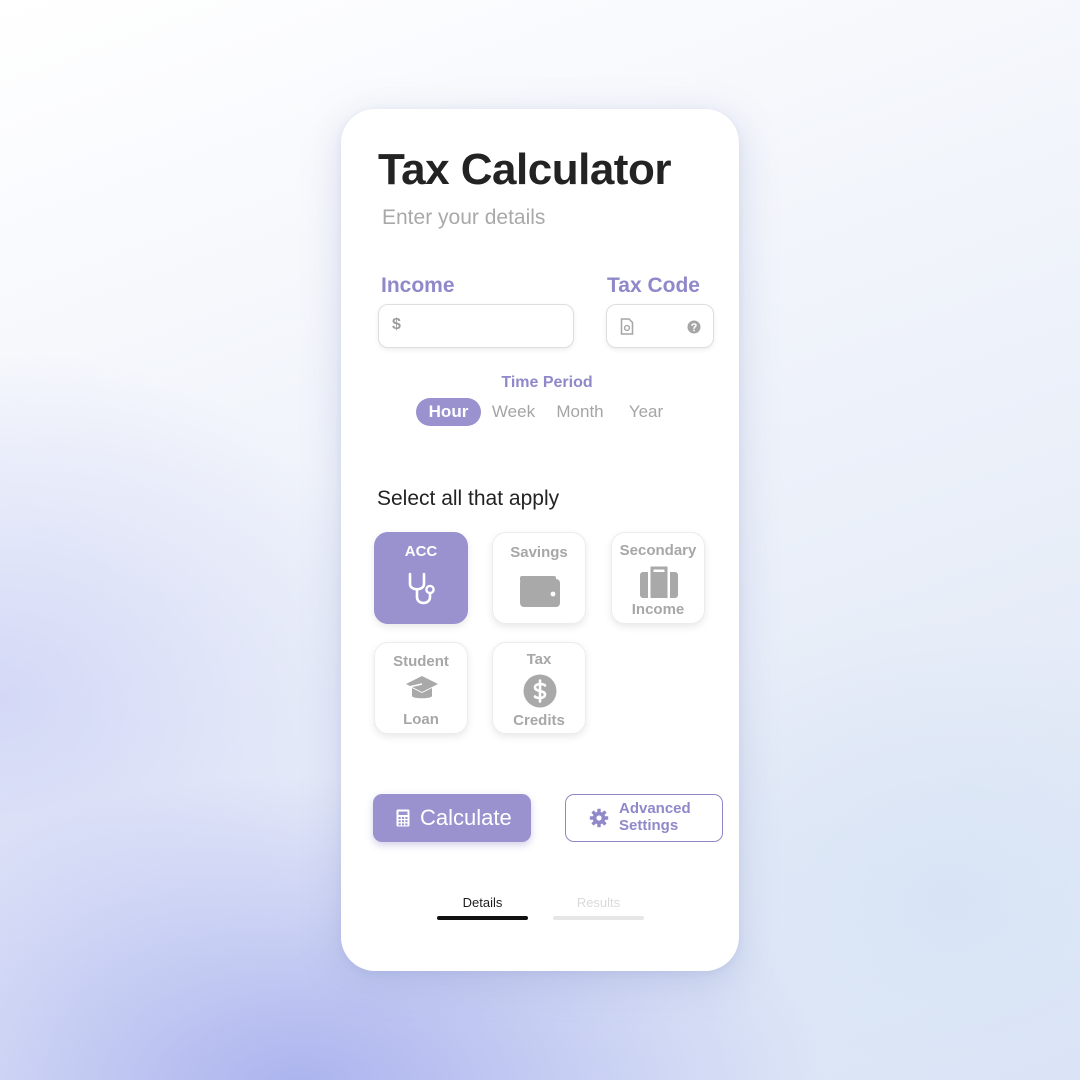  Describe the element at coordinates (421, 661) in the screenshot. I see `option-label-top: Student` at that location.